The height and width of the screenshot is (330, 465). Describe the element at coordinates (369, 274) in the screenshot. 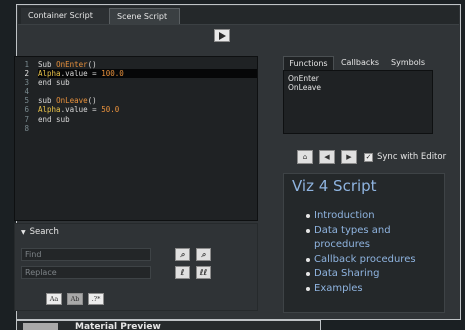

I see `help-link-data-sharing: Data Sharing` at that location.